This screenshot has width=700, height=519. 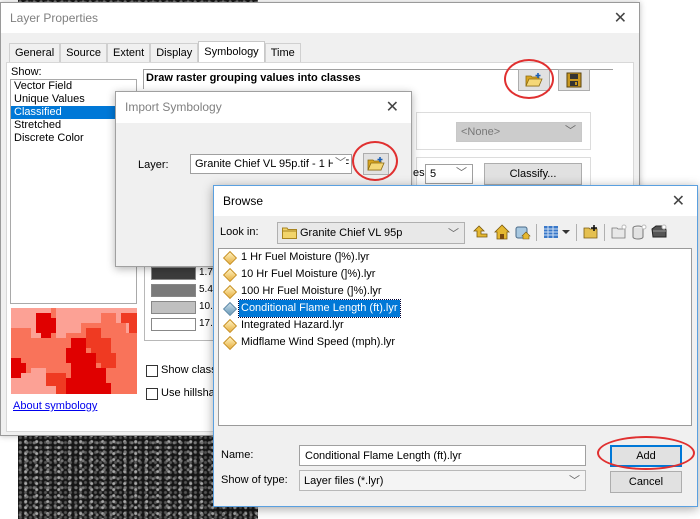 I want to click on file-list-item: 1 Hr Fuel Moisture (]%).lyr, so click(x=455, y=257).